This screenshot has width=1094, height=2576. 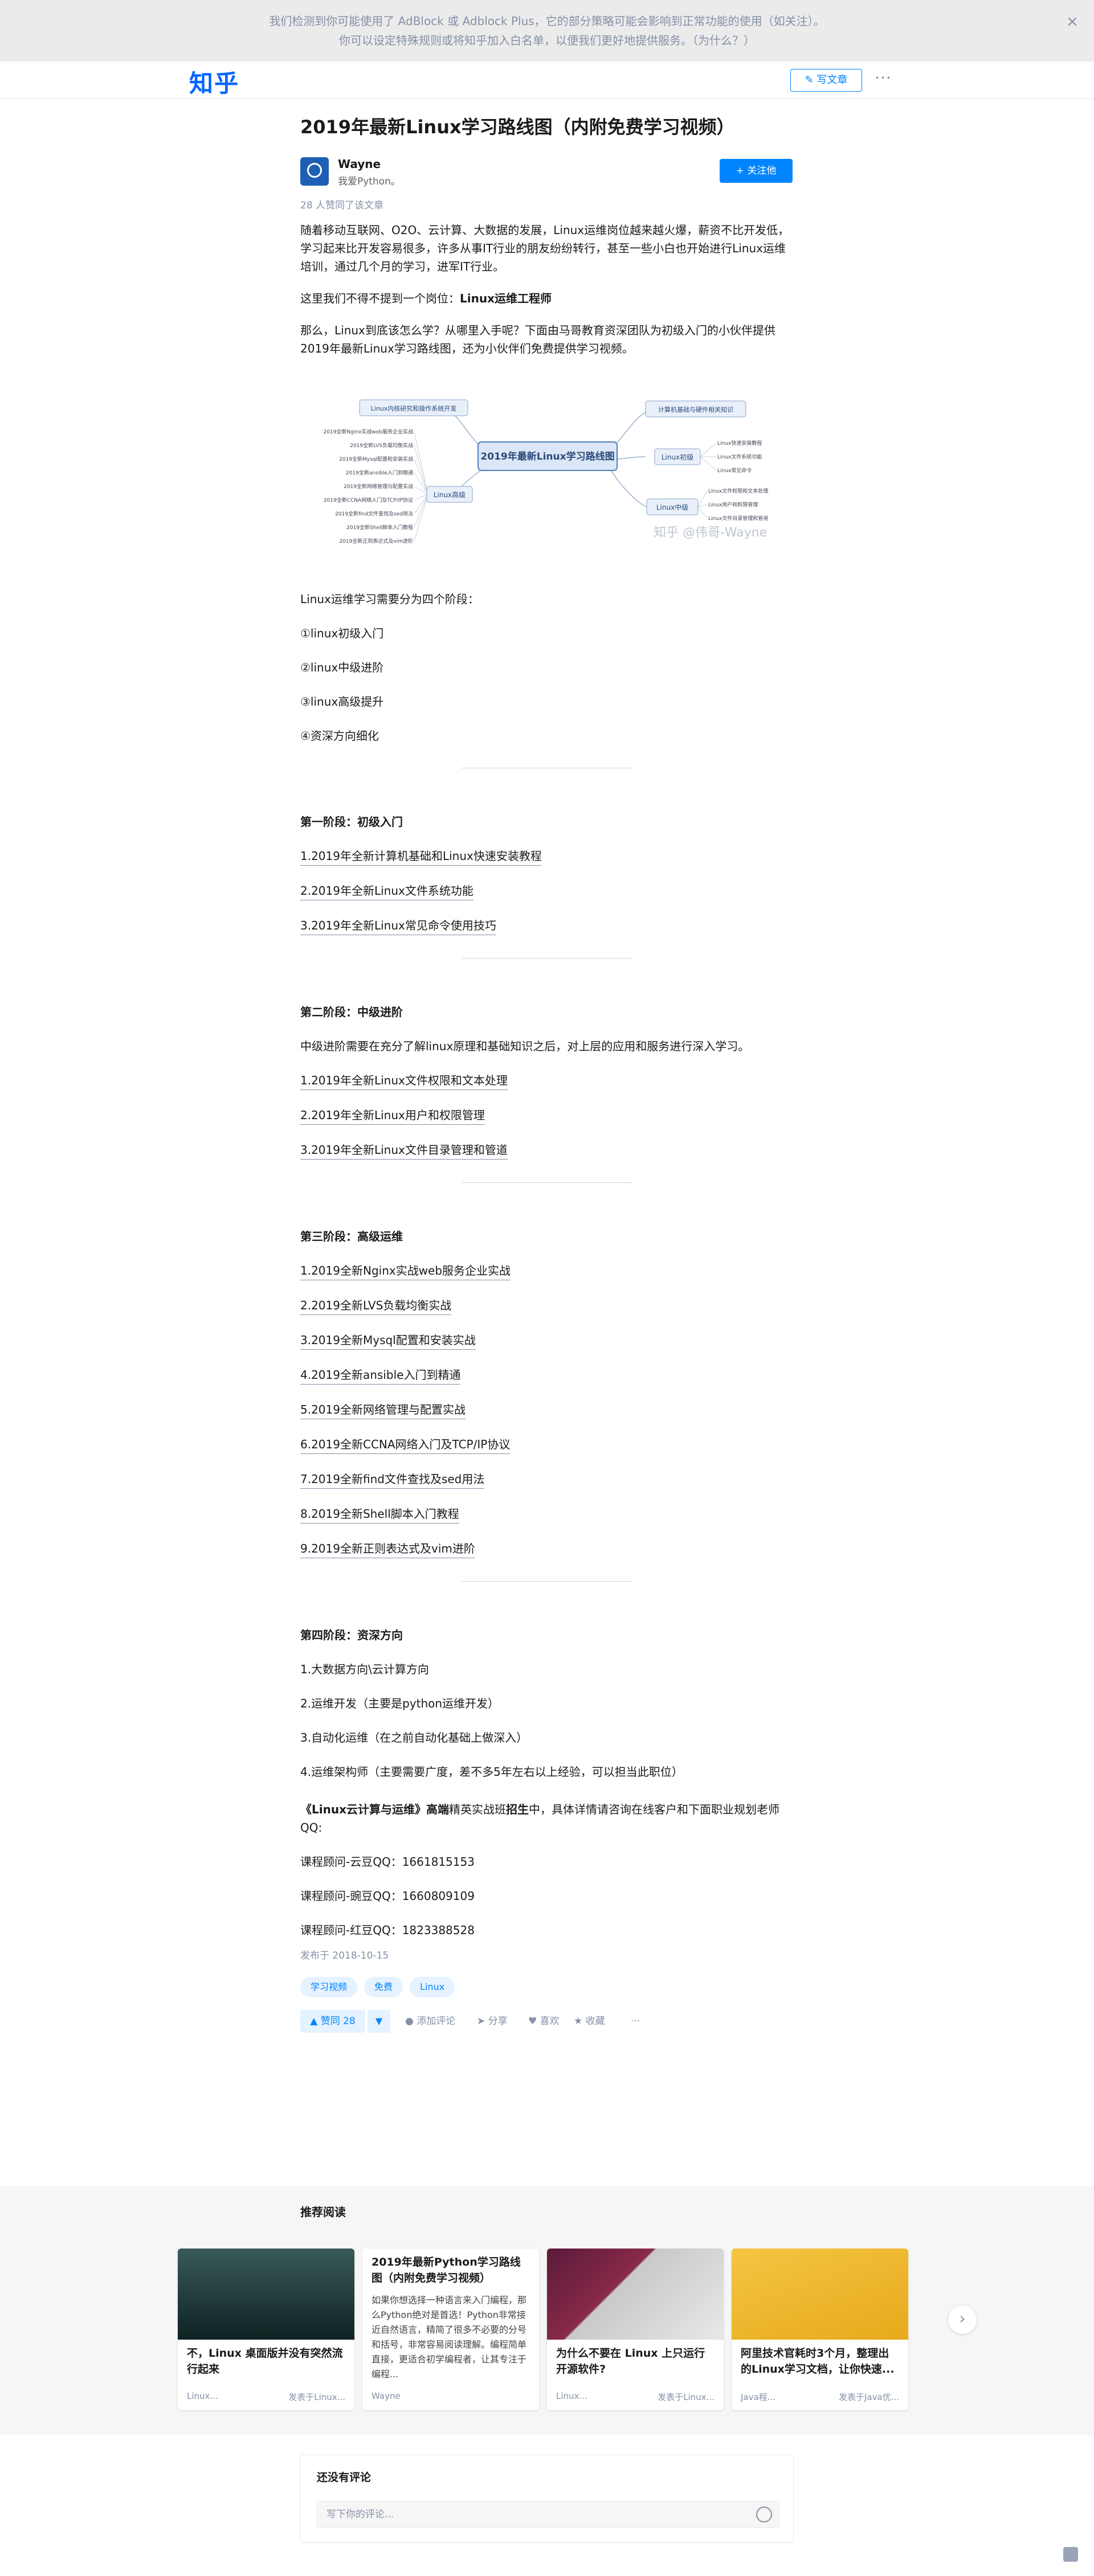 What do you see at coordinates (547, 40) in the screenshot?
I see `adblock-notice-line2: 你可以设定特殊规则或将知乎加入白名单，以便我们更好地提供服务。（为什么？）` at bounding box center [547, 40].